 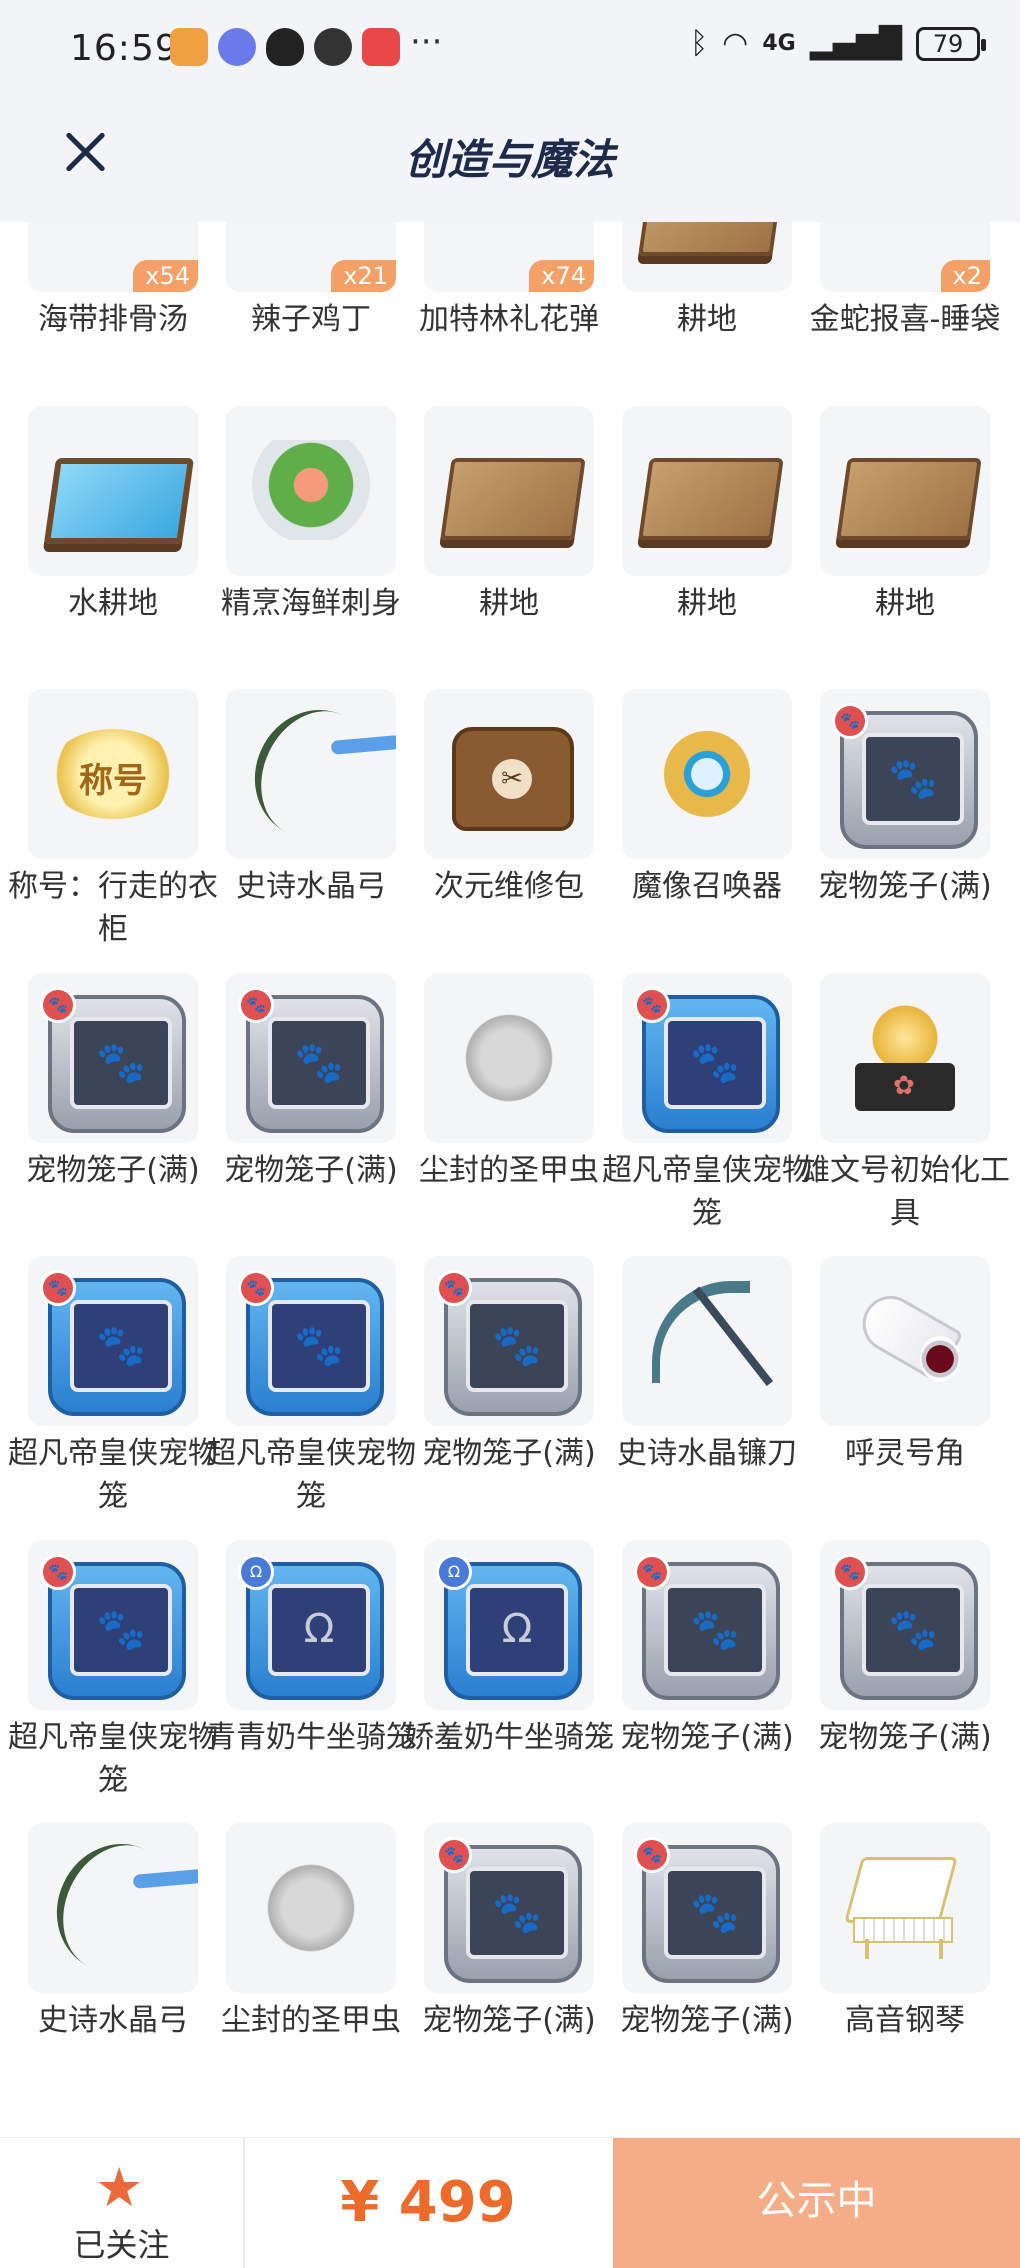 What do you see at coordinates (907, 1340) in the screenshot?
I see `horn-icon` at bounding box center [907, 1340].